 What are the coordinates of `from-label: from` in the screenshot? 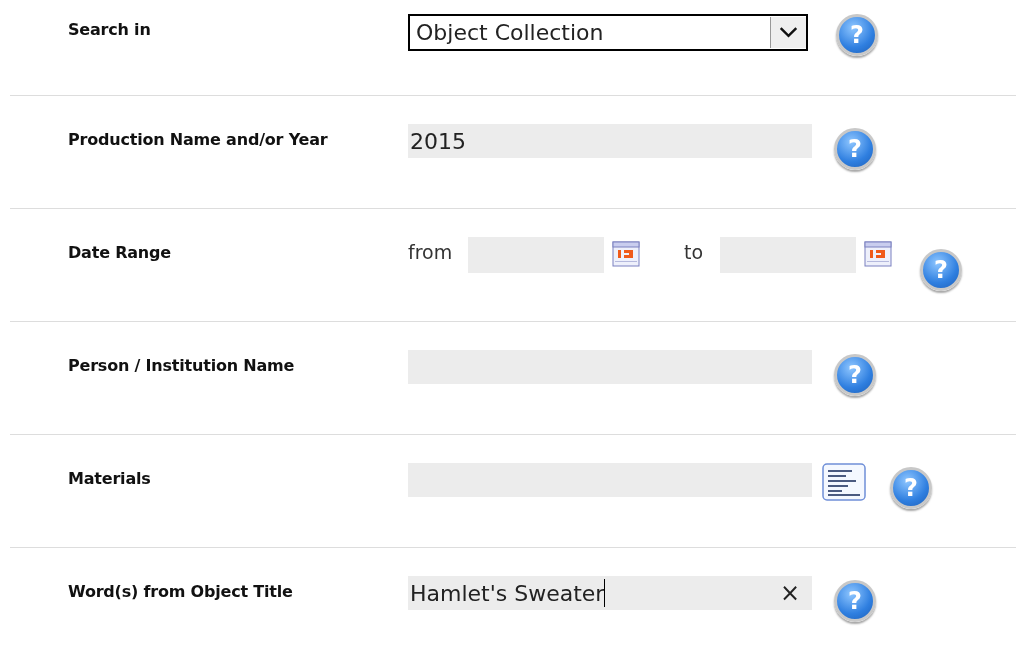 It's located at (431, 252).